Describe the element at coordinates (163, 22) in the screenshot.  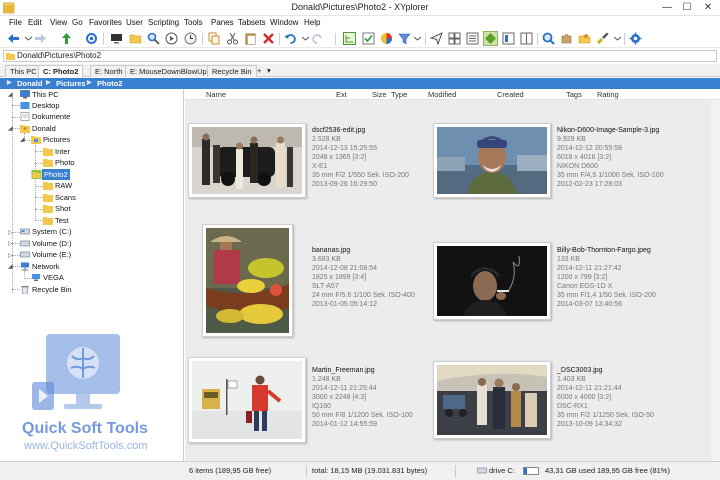
I see `menu-scripting: Scripting` at that location.